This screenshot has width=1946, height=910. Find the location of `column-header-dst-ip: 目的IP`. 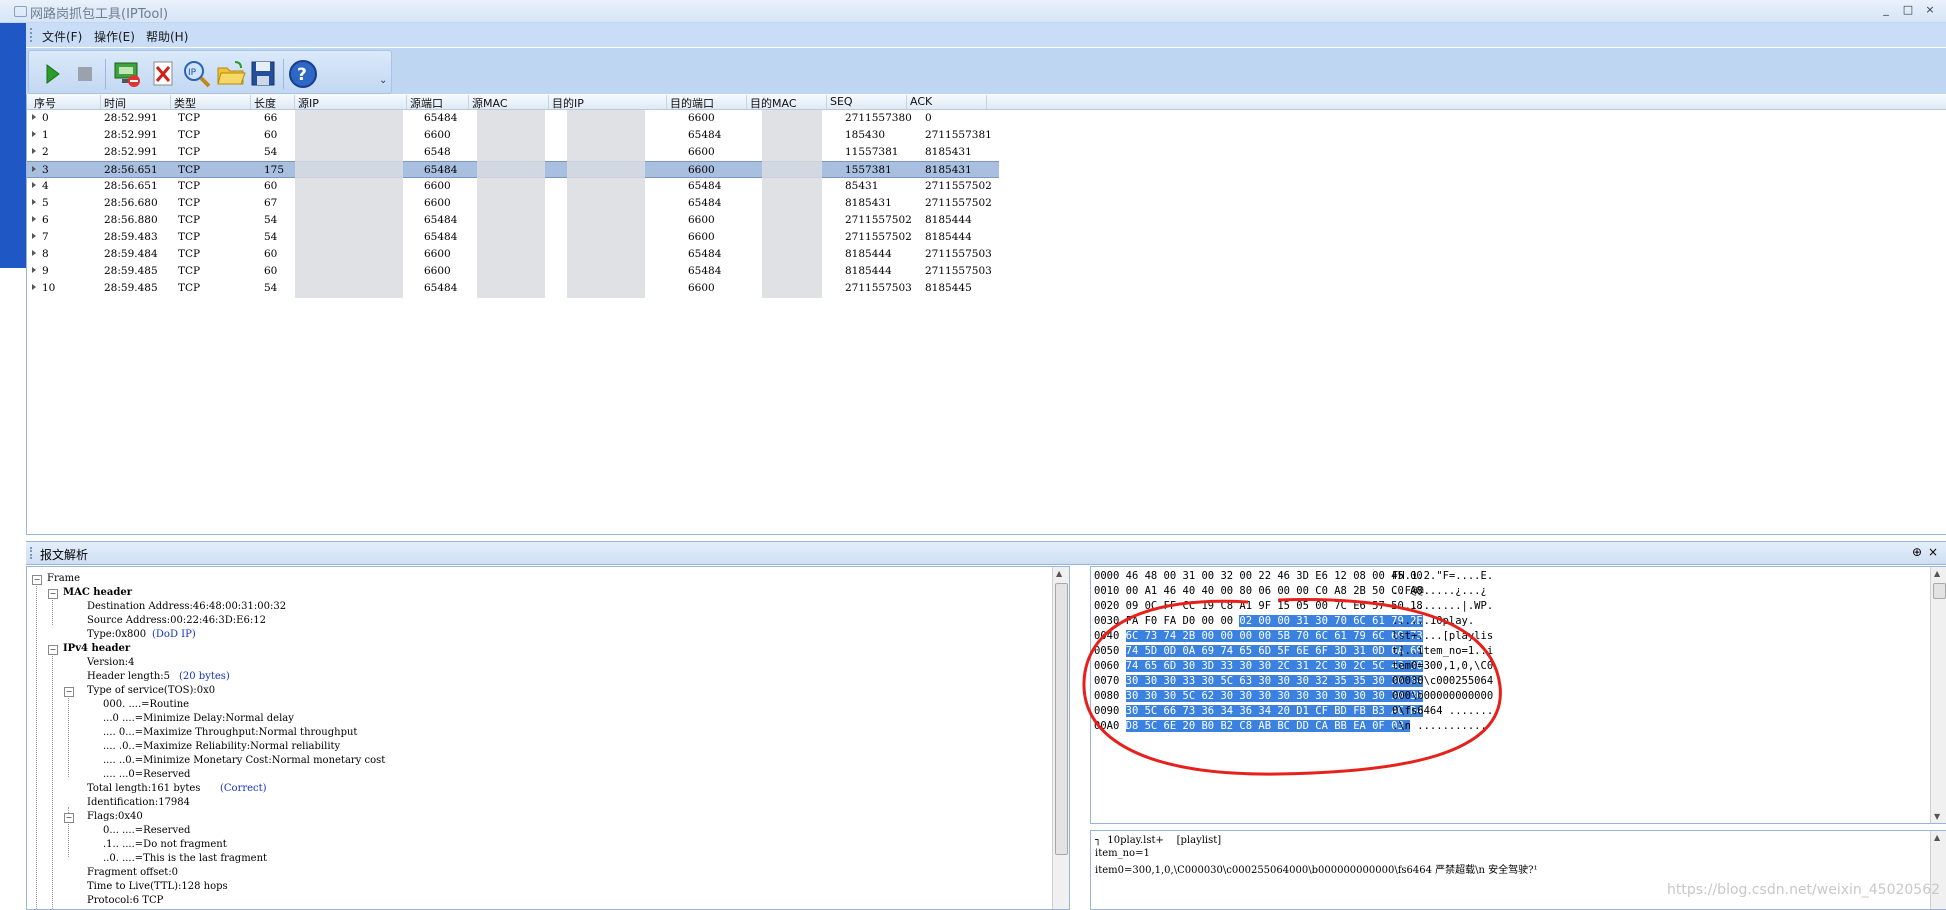

column-header-dst-ip: 目的IP is located at coordinates (608, 102).